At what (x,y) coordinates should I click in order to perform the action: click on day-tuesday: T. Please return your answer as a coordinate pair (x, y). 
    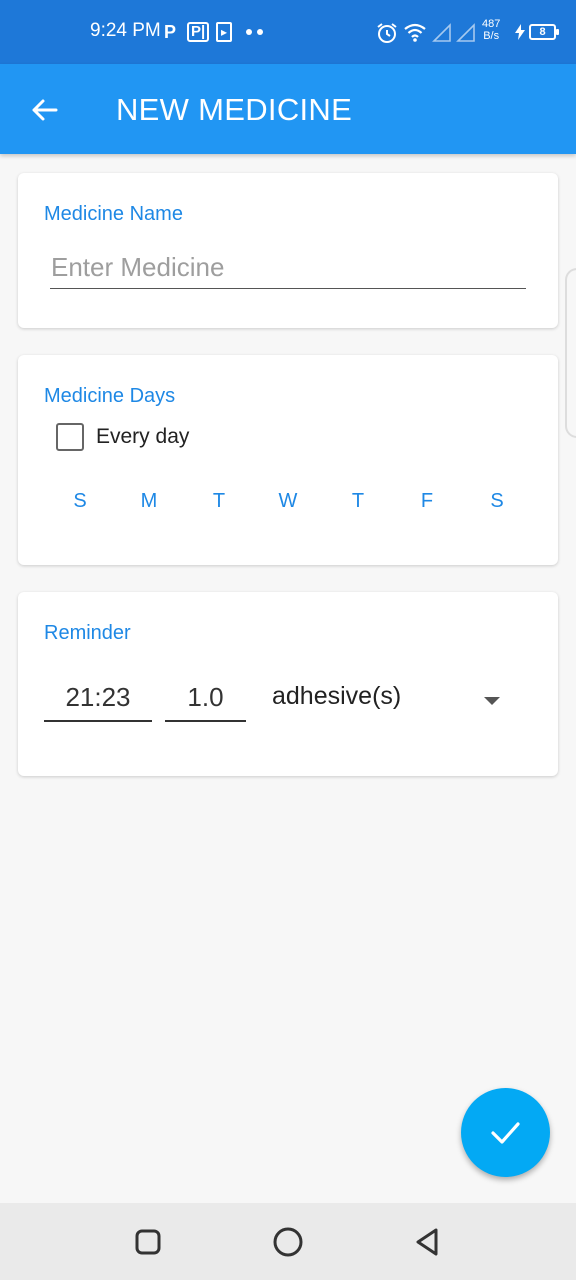
    Looking at the image, I should click on (219, 501).